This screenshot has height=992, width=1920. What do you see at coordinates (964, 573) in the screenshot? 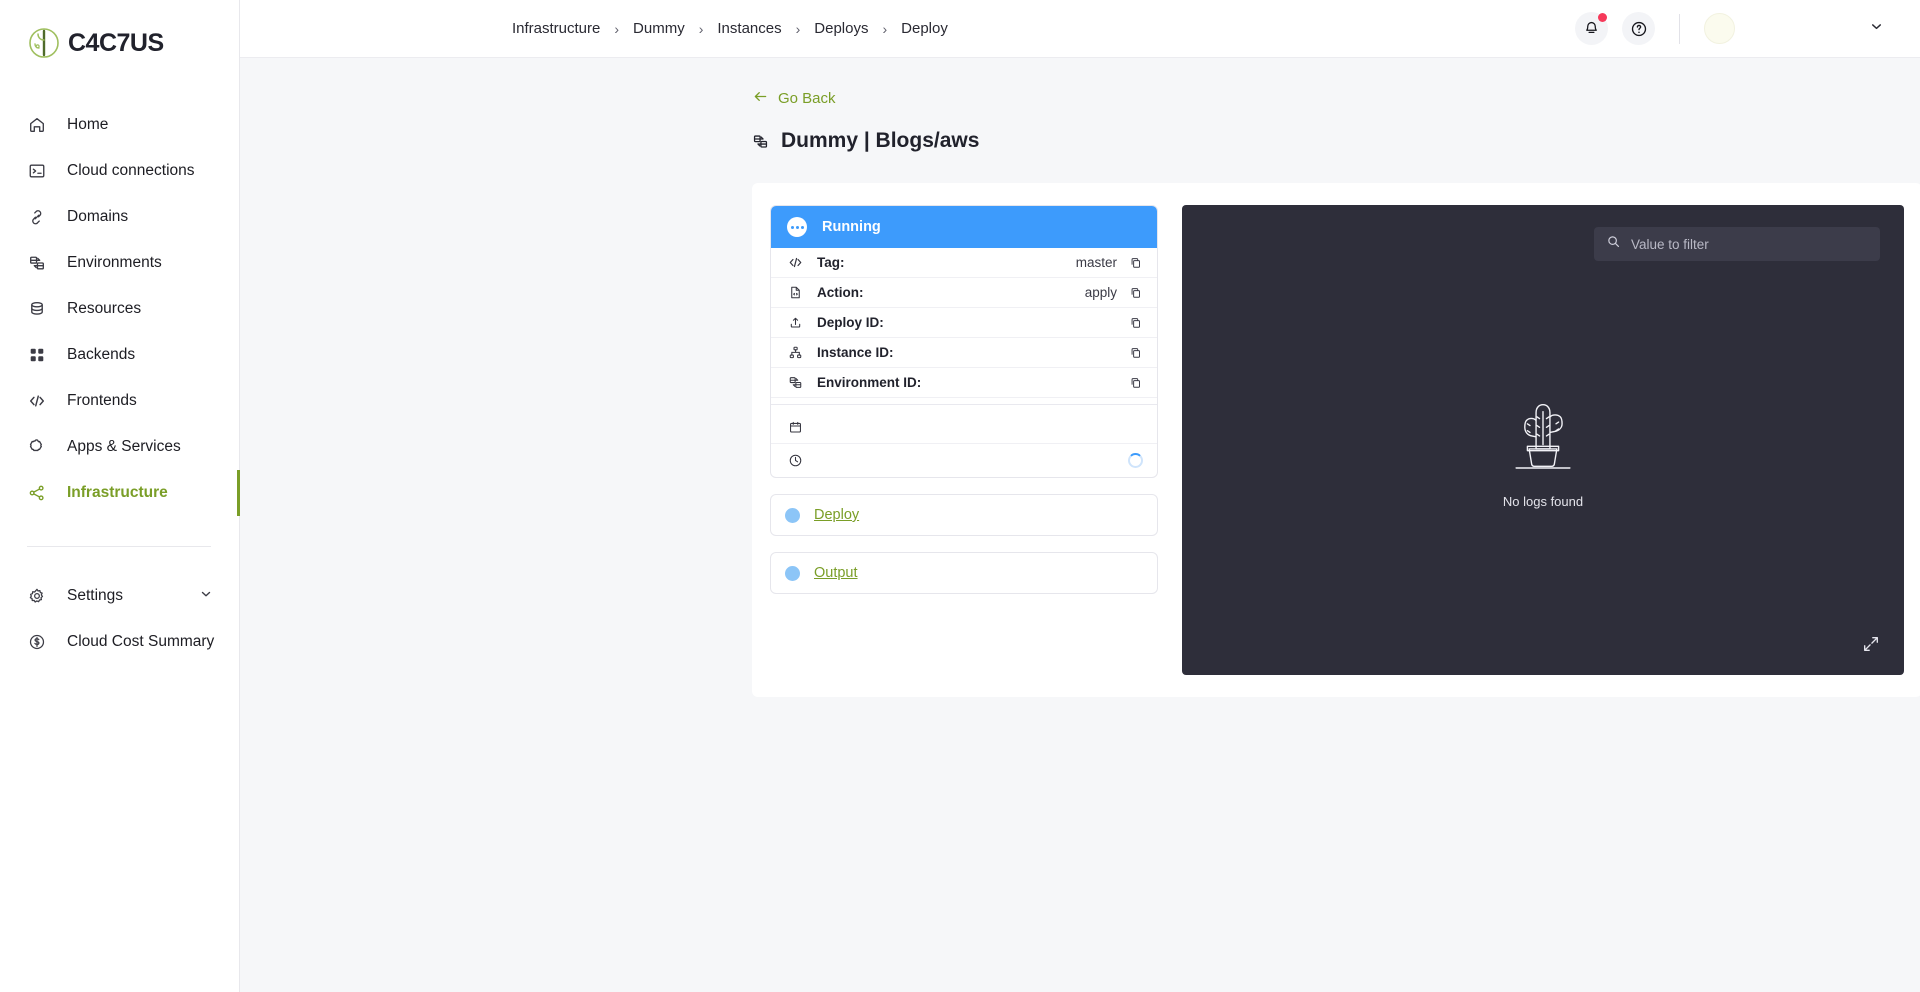
I see `output-link-card: Output` at bounding box center [964, 573].